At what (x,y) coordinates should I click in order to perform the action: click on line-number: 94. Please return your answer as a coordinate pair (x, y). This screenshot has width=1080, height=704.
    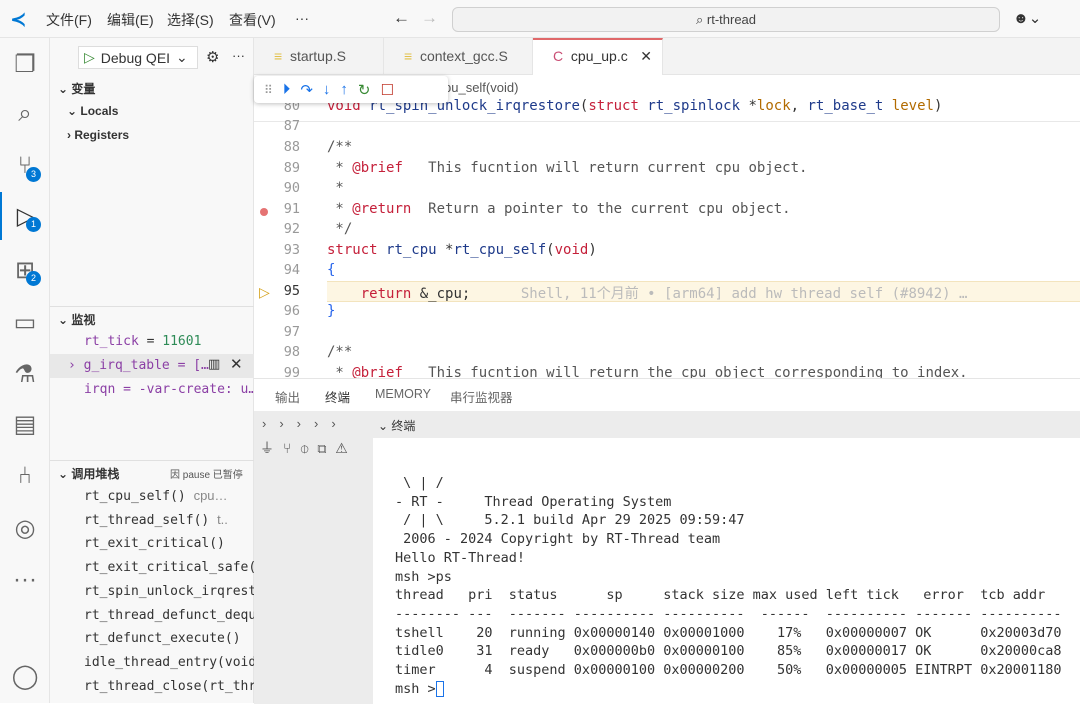
    Looking at the image, I should click on (291, 270).